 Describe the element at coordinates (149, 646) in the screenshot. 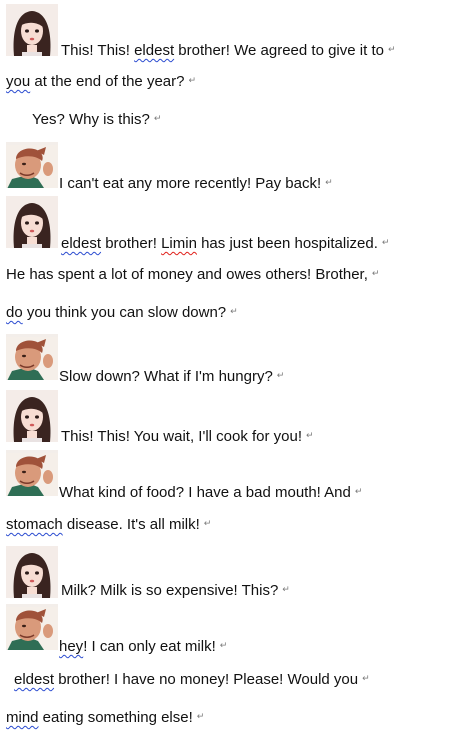

I see `text-run: ! I can only eat milk!` at that location.